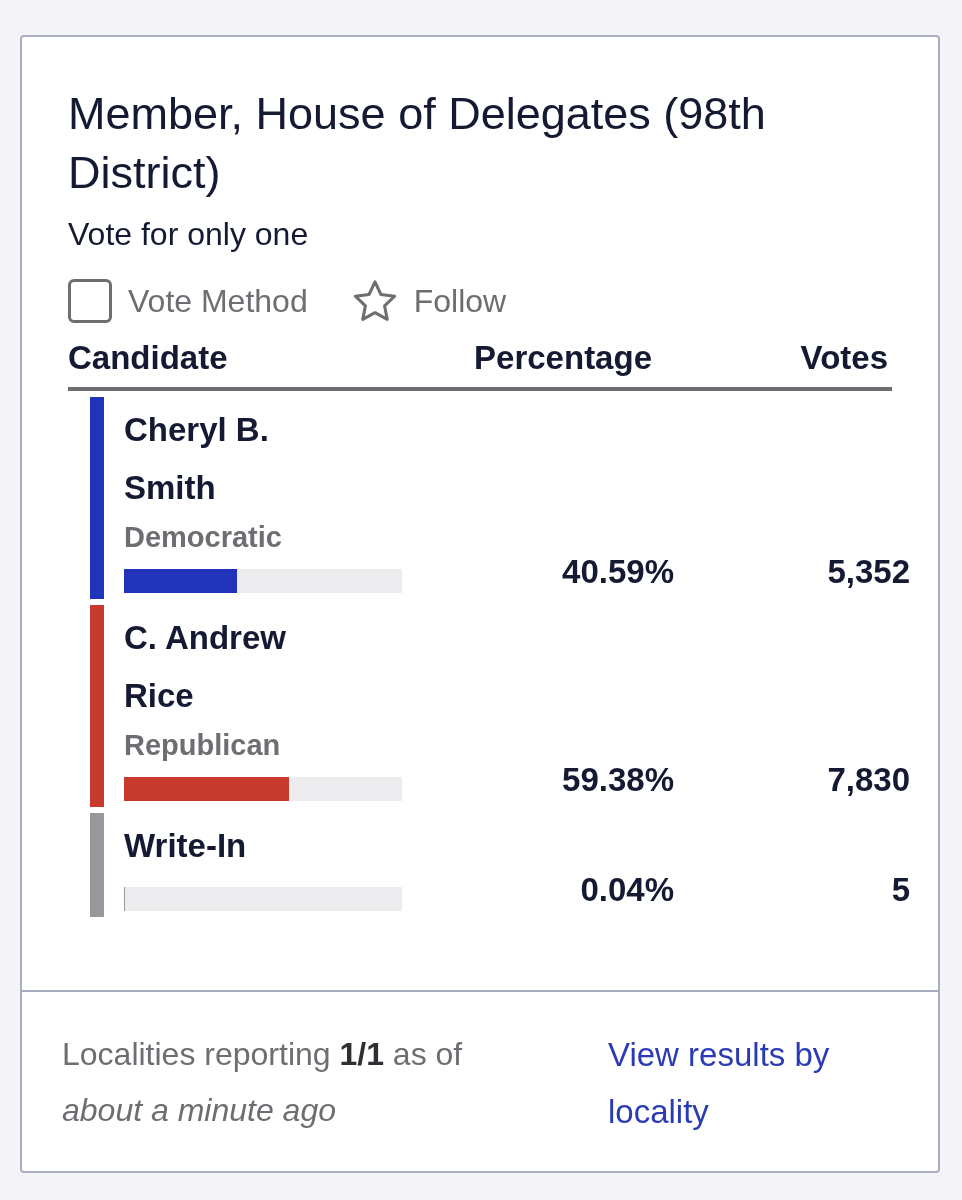  I want to click on candidate-name: Write-In, so click(186, 846).